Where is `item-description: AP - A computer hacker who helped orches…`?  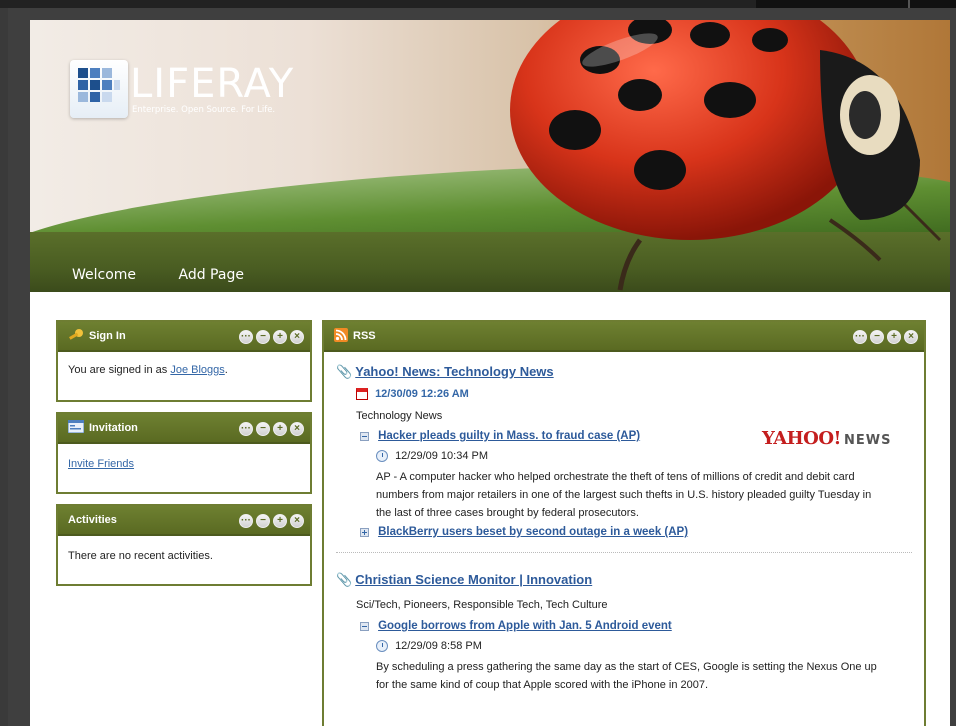 item-description: AP - A computer hacker who helped orches… is located at coordinates (624, 495).